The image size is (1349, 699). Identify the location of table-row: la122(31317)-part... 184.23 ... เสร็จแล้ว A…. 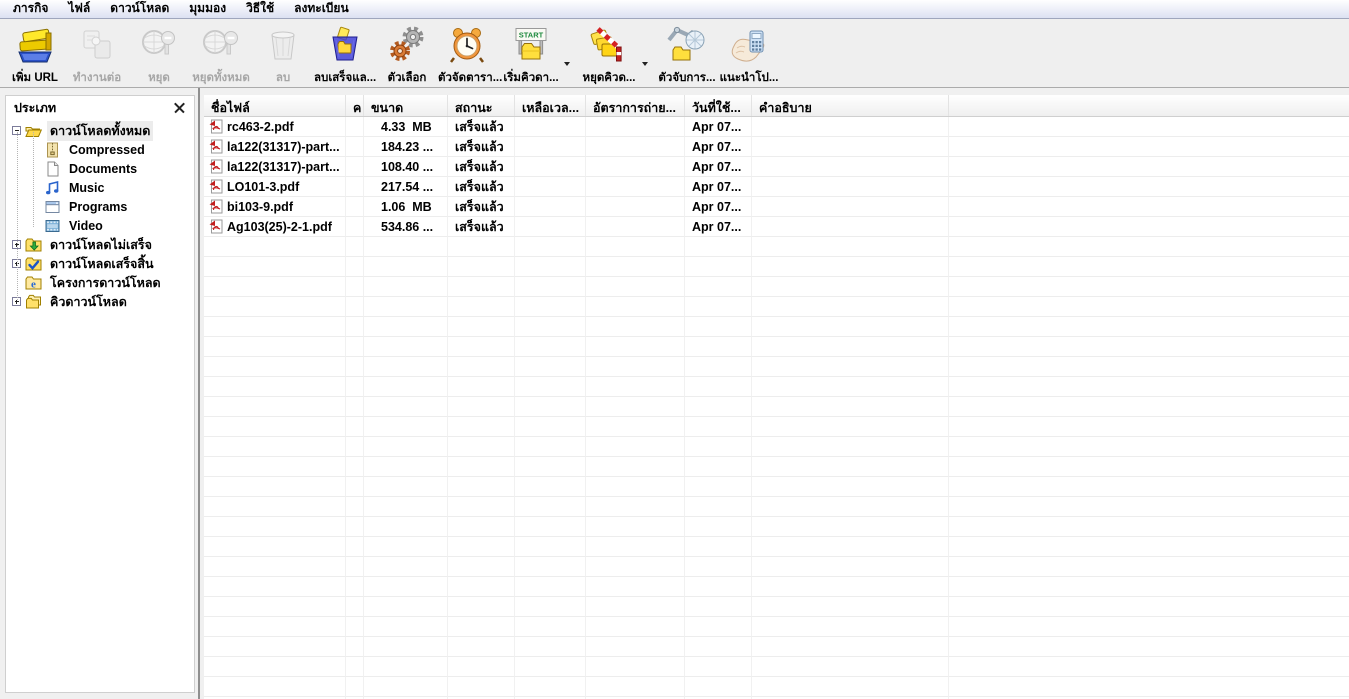
(776, 147).